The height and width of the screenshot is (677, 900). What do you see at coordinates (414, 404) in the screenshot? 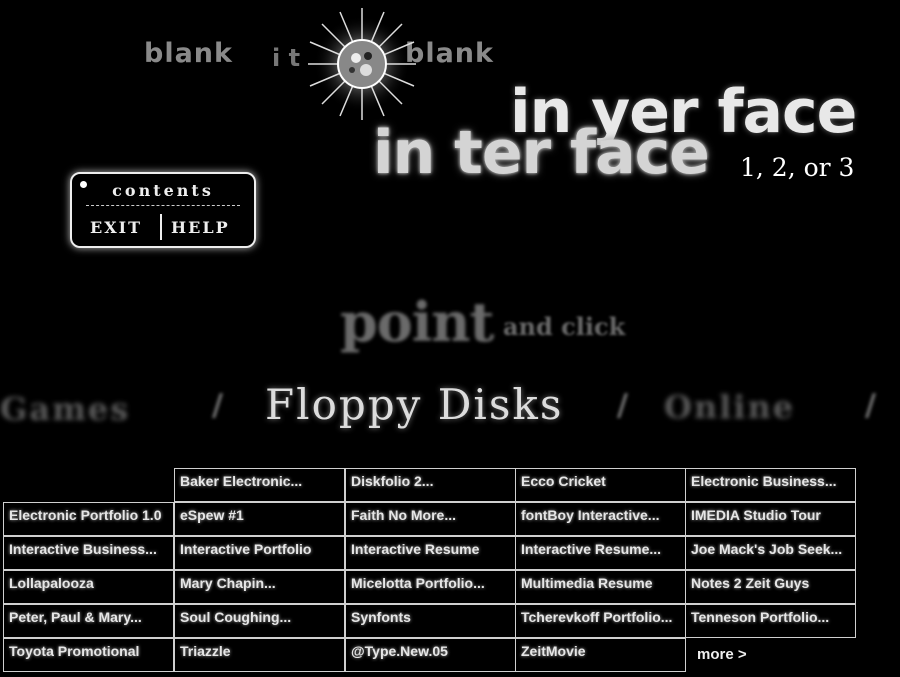
I see `category-current: Floppy Disks` at bounding box center [414, 404].